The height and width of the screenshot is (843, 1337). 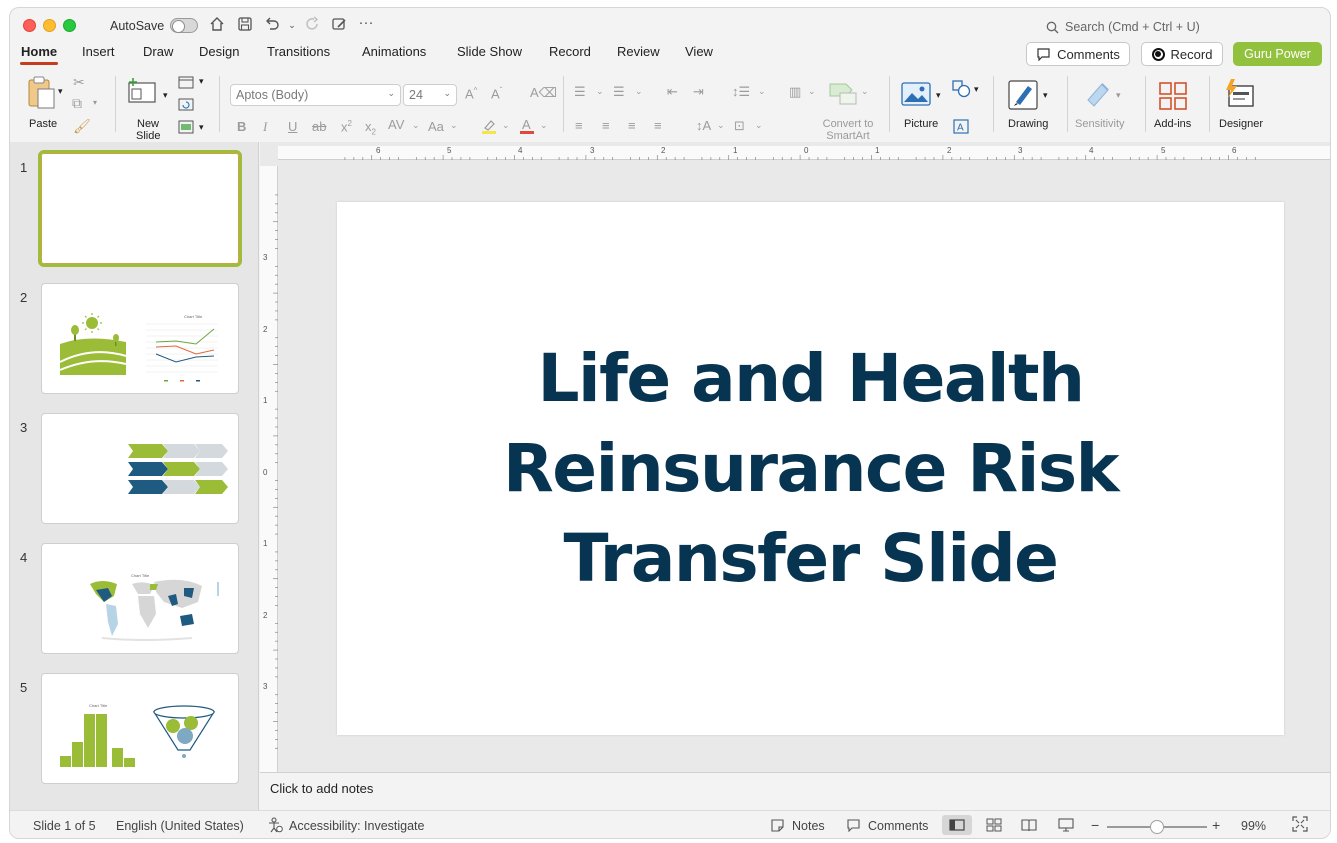 I want to click on undo-icon, so click(x=272, y=26).